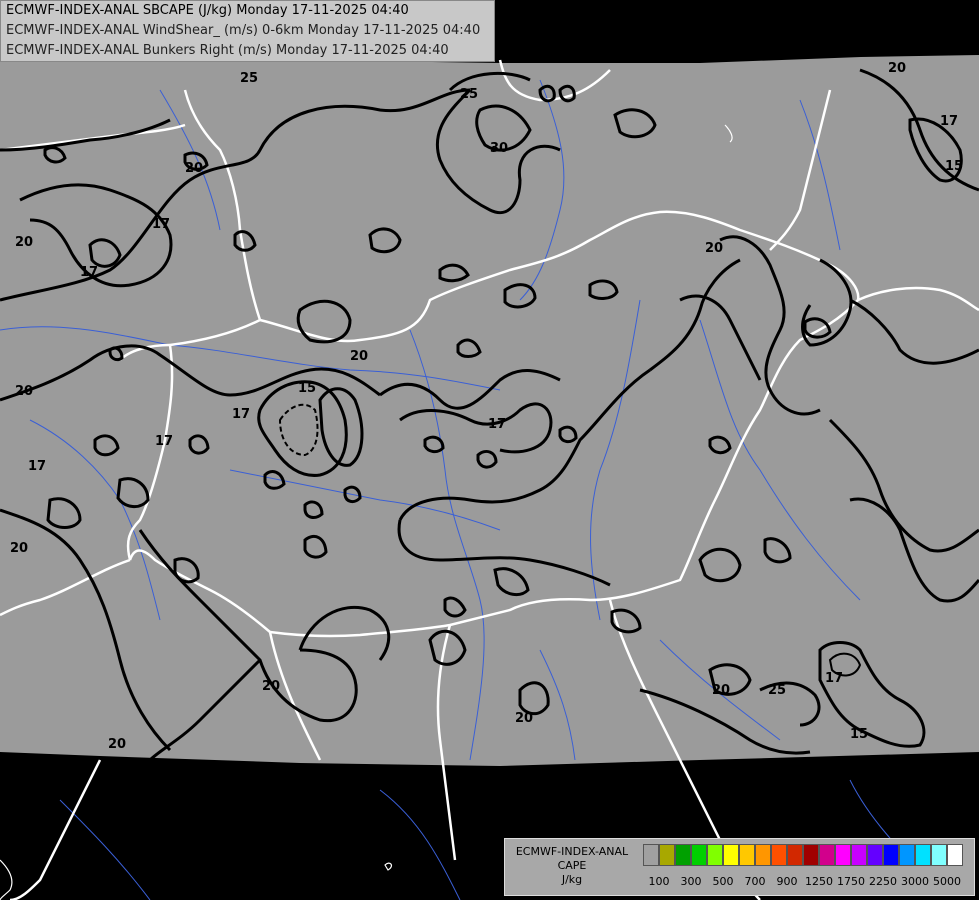  Describe the element at coordinates (755, 881) in the screenshot. I see `legend-tick-label: 700` at that location.